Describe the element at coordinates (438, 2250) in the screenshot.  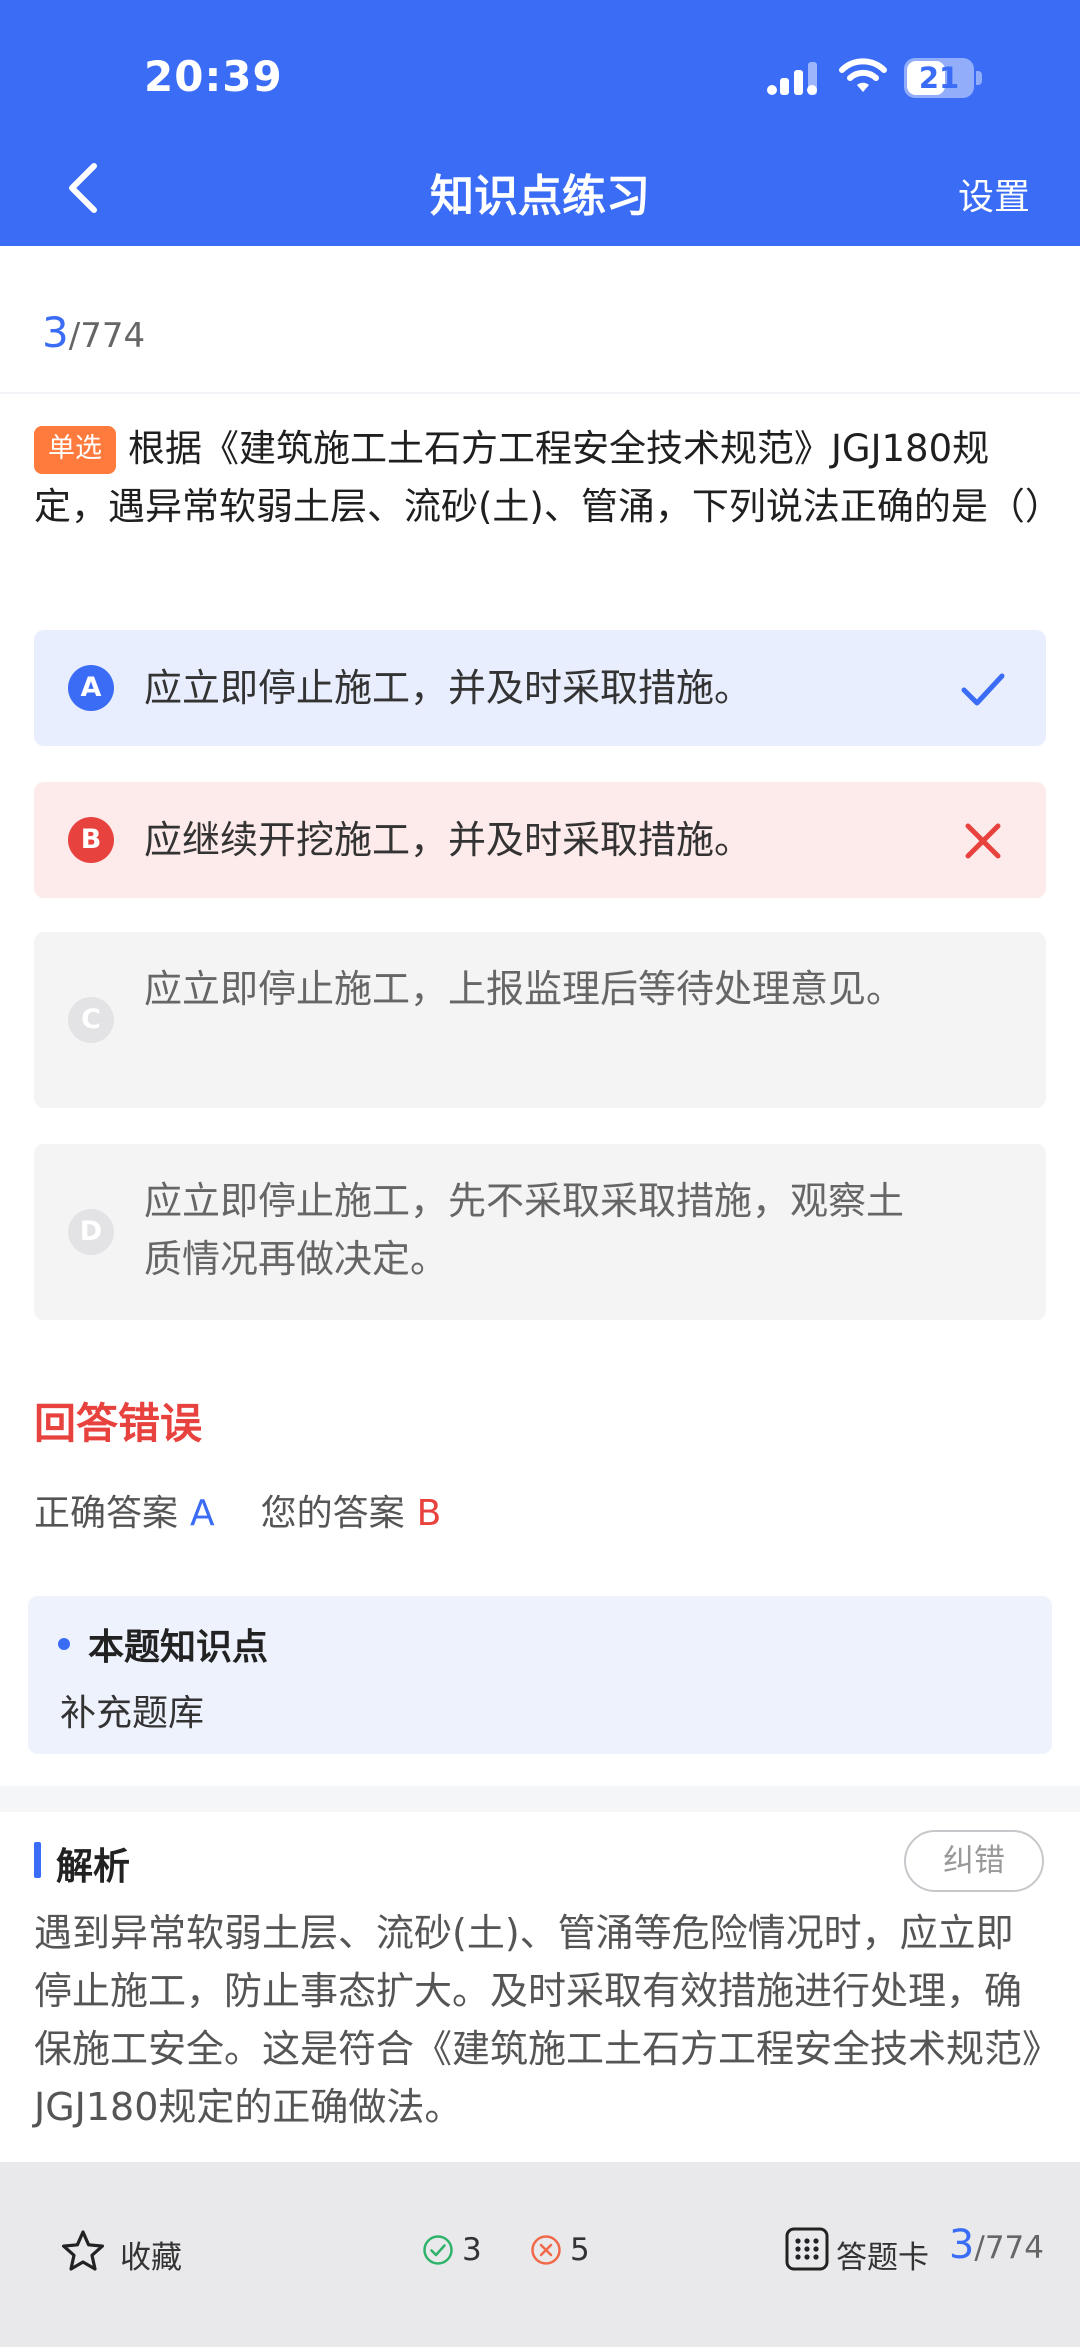
I see `check-circle-icon` at that location.